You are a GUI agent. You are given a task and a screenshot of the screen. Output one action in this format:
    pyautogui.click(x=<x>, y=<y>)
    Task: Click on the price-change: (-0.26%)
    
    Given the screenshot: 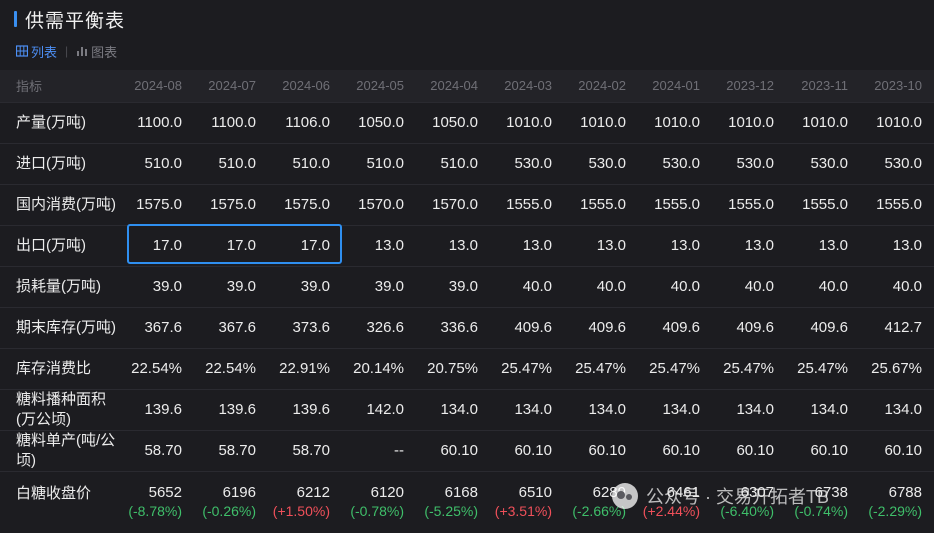 What is the action you would take?
    pyautogui.click(x=229, y=510)
    